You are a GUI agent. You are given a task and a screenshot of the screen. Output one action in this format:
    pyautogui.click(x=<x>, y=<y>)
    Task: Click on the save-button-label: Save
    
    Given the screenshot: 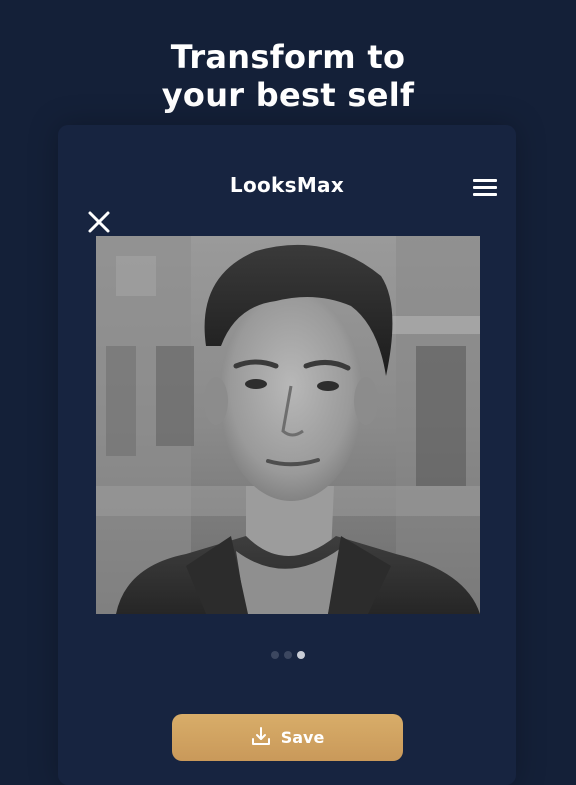 What is the action you would take?
    pyautogui.click(x=302, y=737)
    